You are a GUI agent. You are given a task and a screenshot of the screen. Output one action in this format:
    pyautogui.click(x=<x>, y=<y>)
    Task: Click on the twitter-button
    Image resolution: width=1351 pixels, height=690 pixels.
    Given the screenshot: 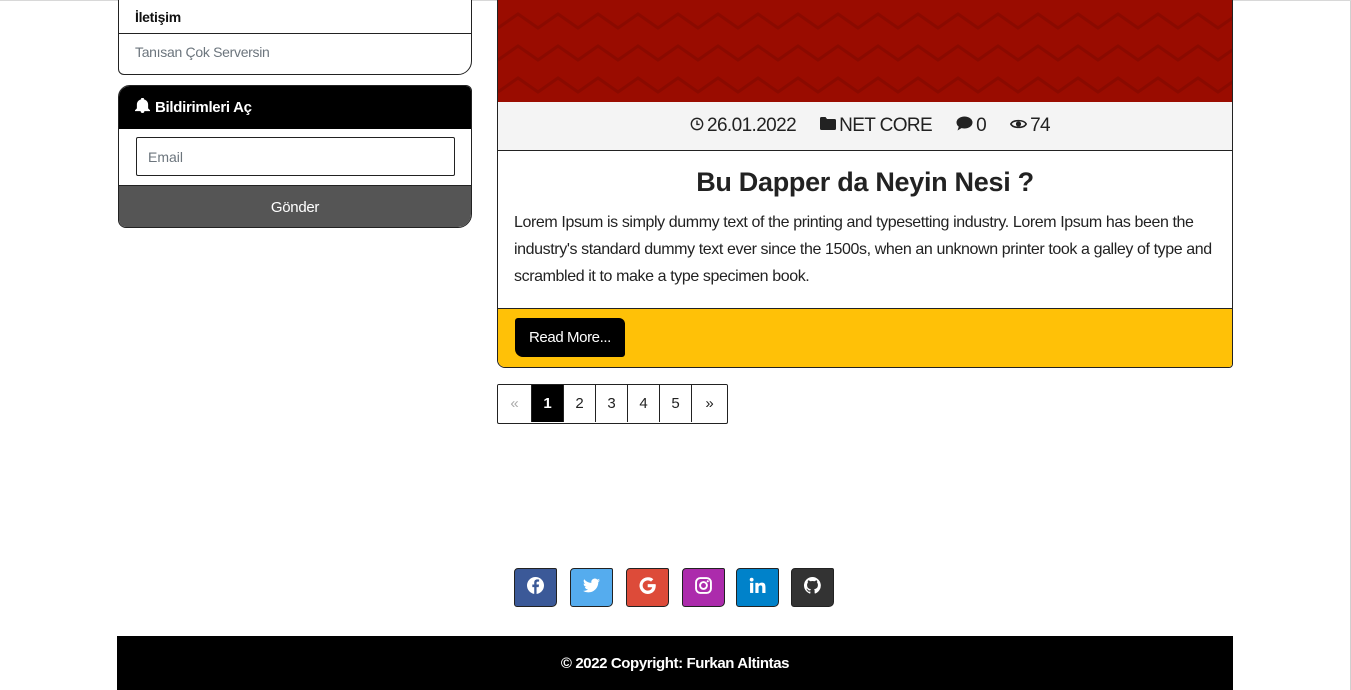 What is the action you would take?
    pyautogui.click(x=591, y=587)
    